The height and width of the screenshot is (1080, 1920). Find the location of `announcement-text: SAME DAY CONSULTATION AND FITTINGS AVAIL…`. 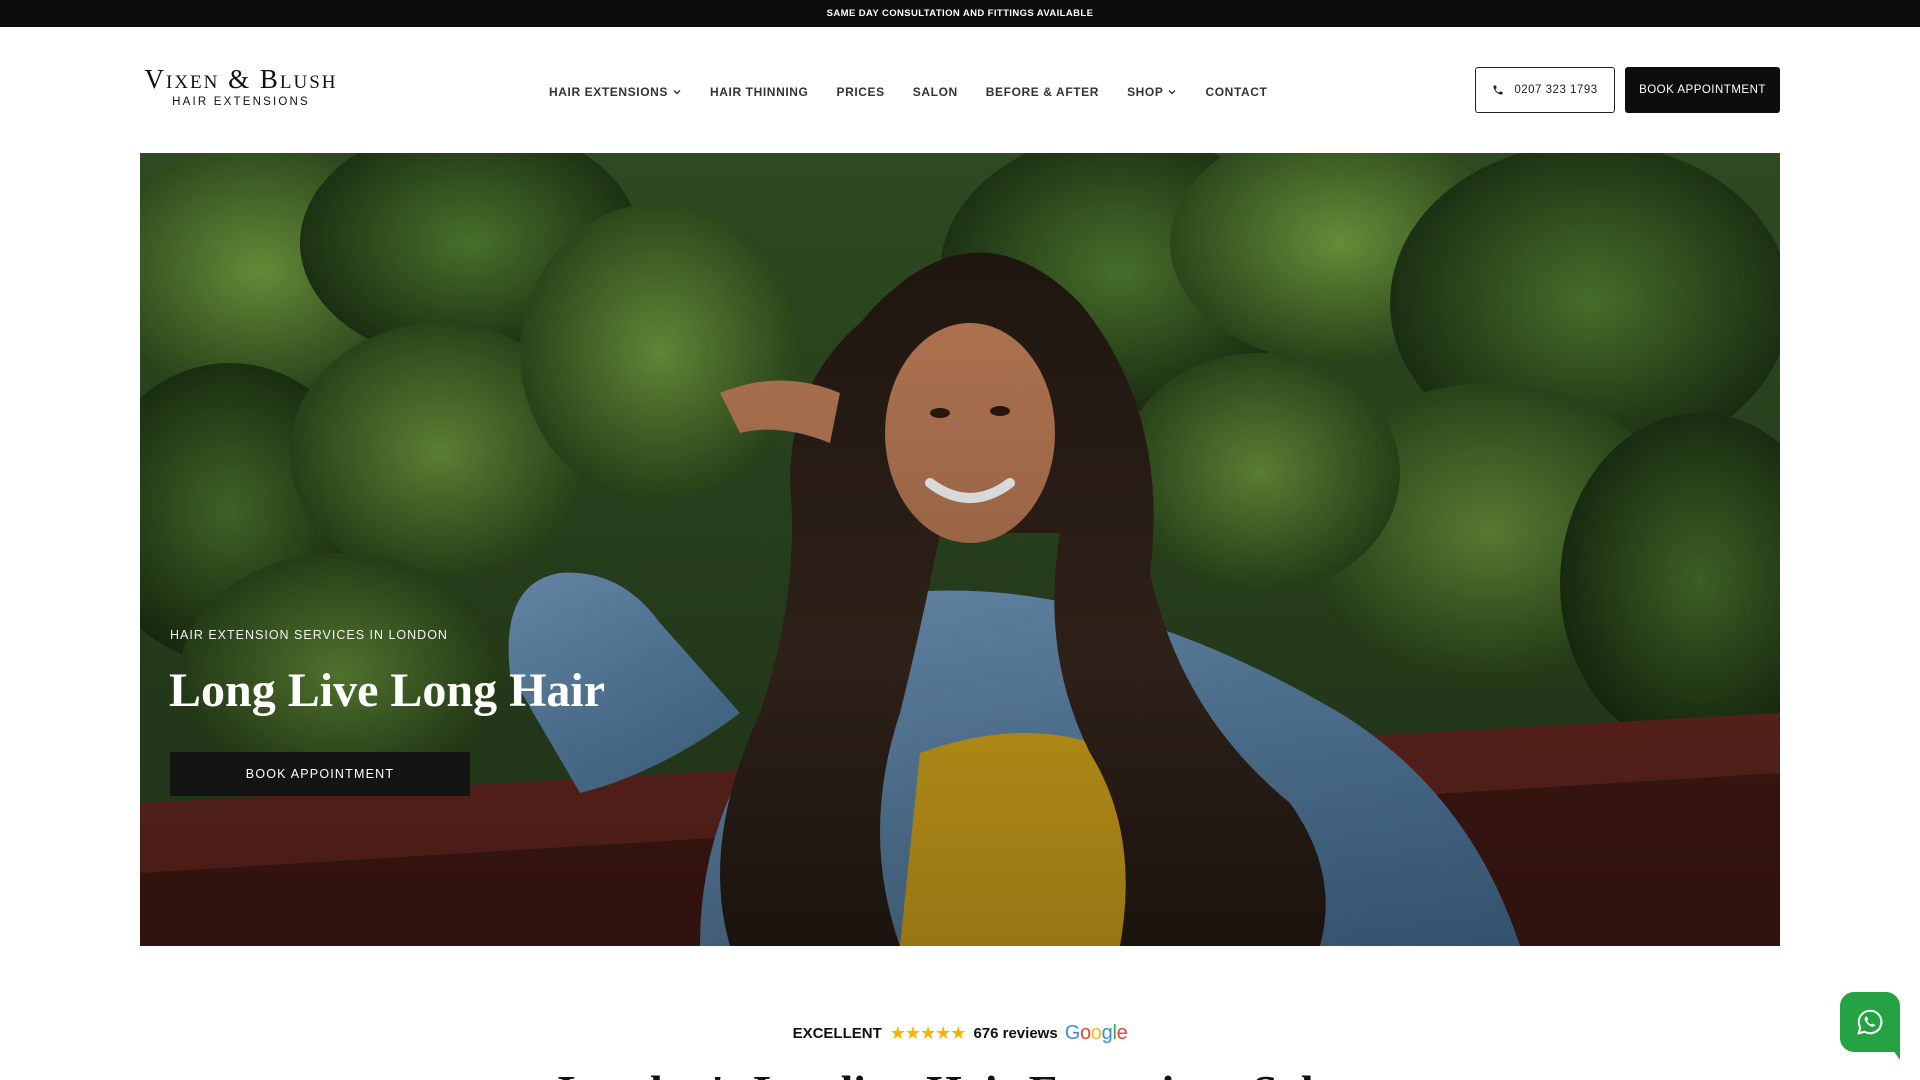

announcement-text: SAME DAY CONSULTATION AND FITTINGS AVAIL… is located at coordinates (960, 13).